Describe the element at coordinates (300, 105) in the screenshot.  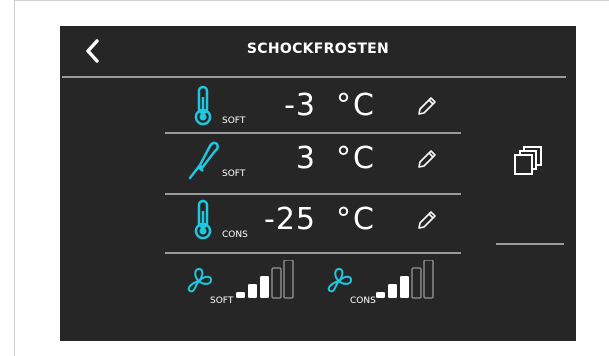
I see `setpoint-value: -3` at that location.